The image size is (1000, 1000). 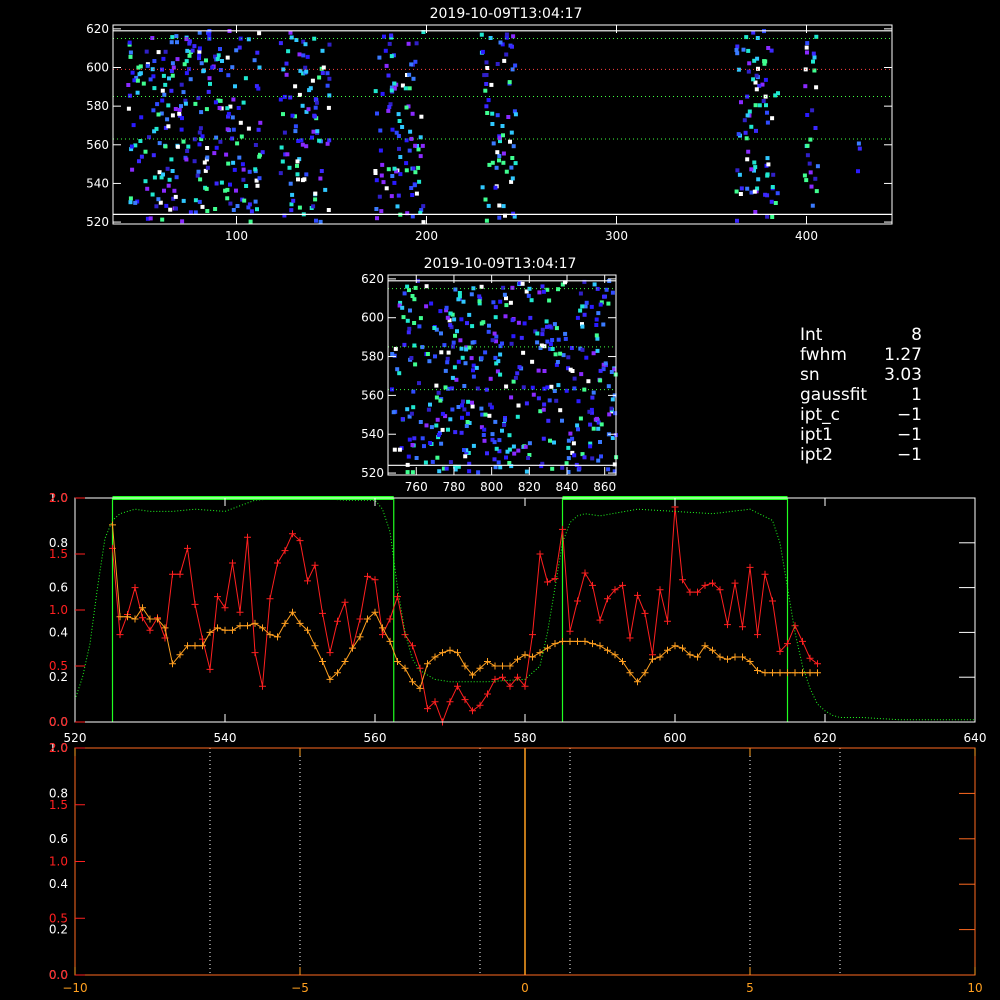 I want to click on x-tick-label: 640, so click(x=975, y=738).